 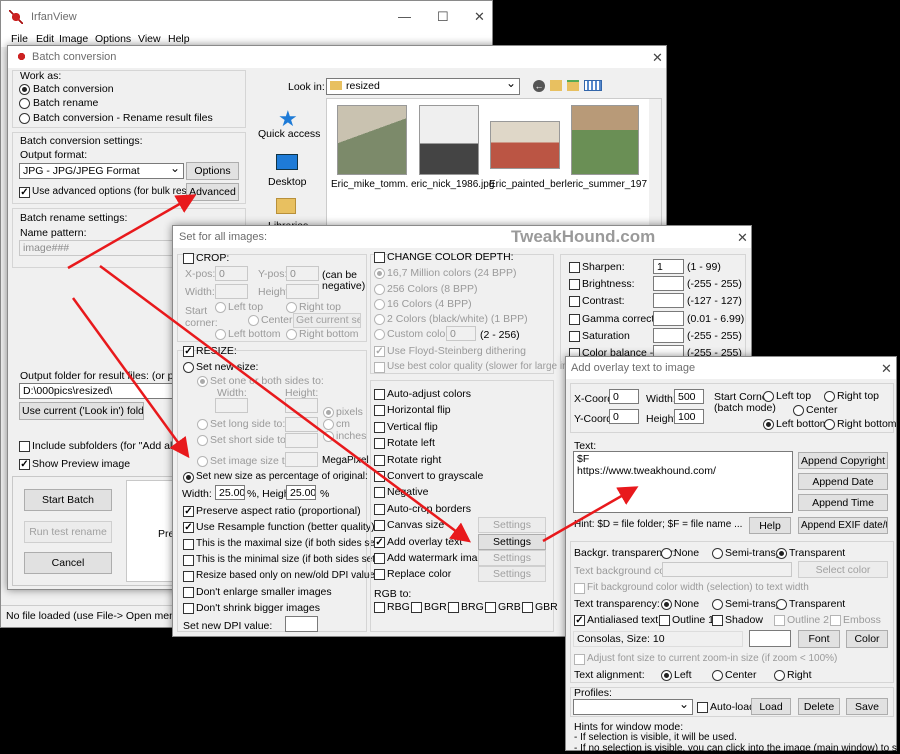 I want to click on arrow-to-percent-option, so click(x=130, y=378).